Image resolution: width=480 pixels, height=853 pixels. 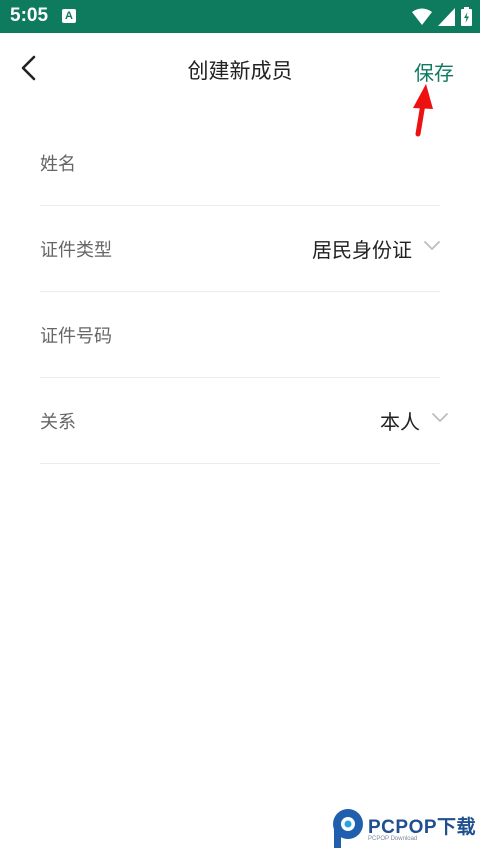 I want to click on watermark: PCPOP下载 PCPOP Download, so click(x=405, y=828).